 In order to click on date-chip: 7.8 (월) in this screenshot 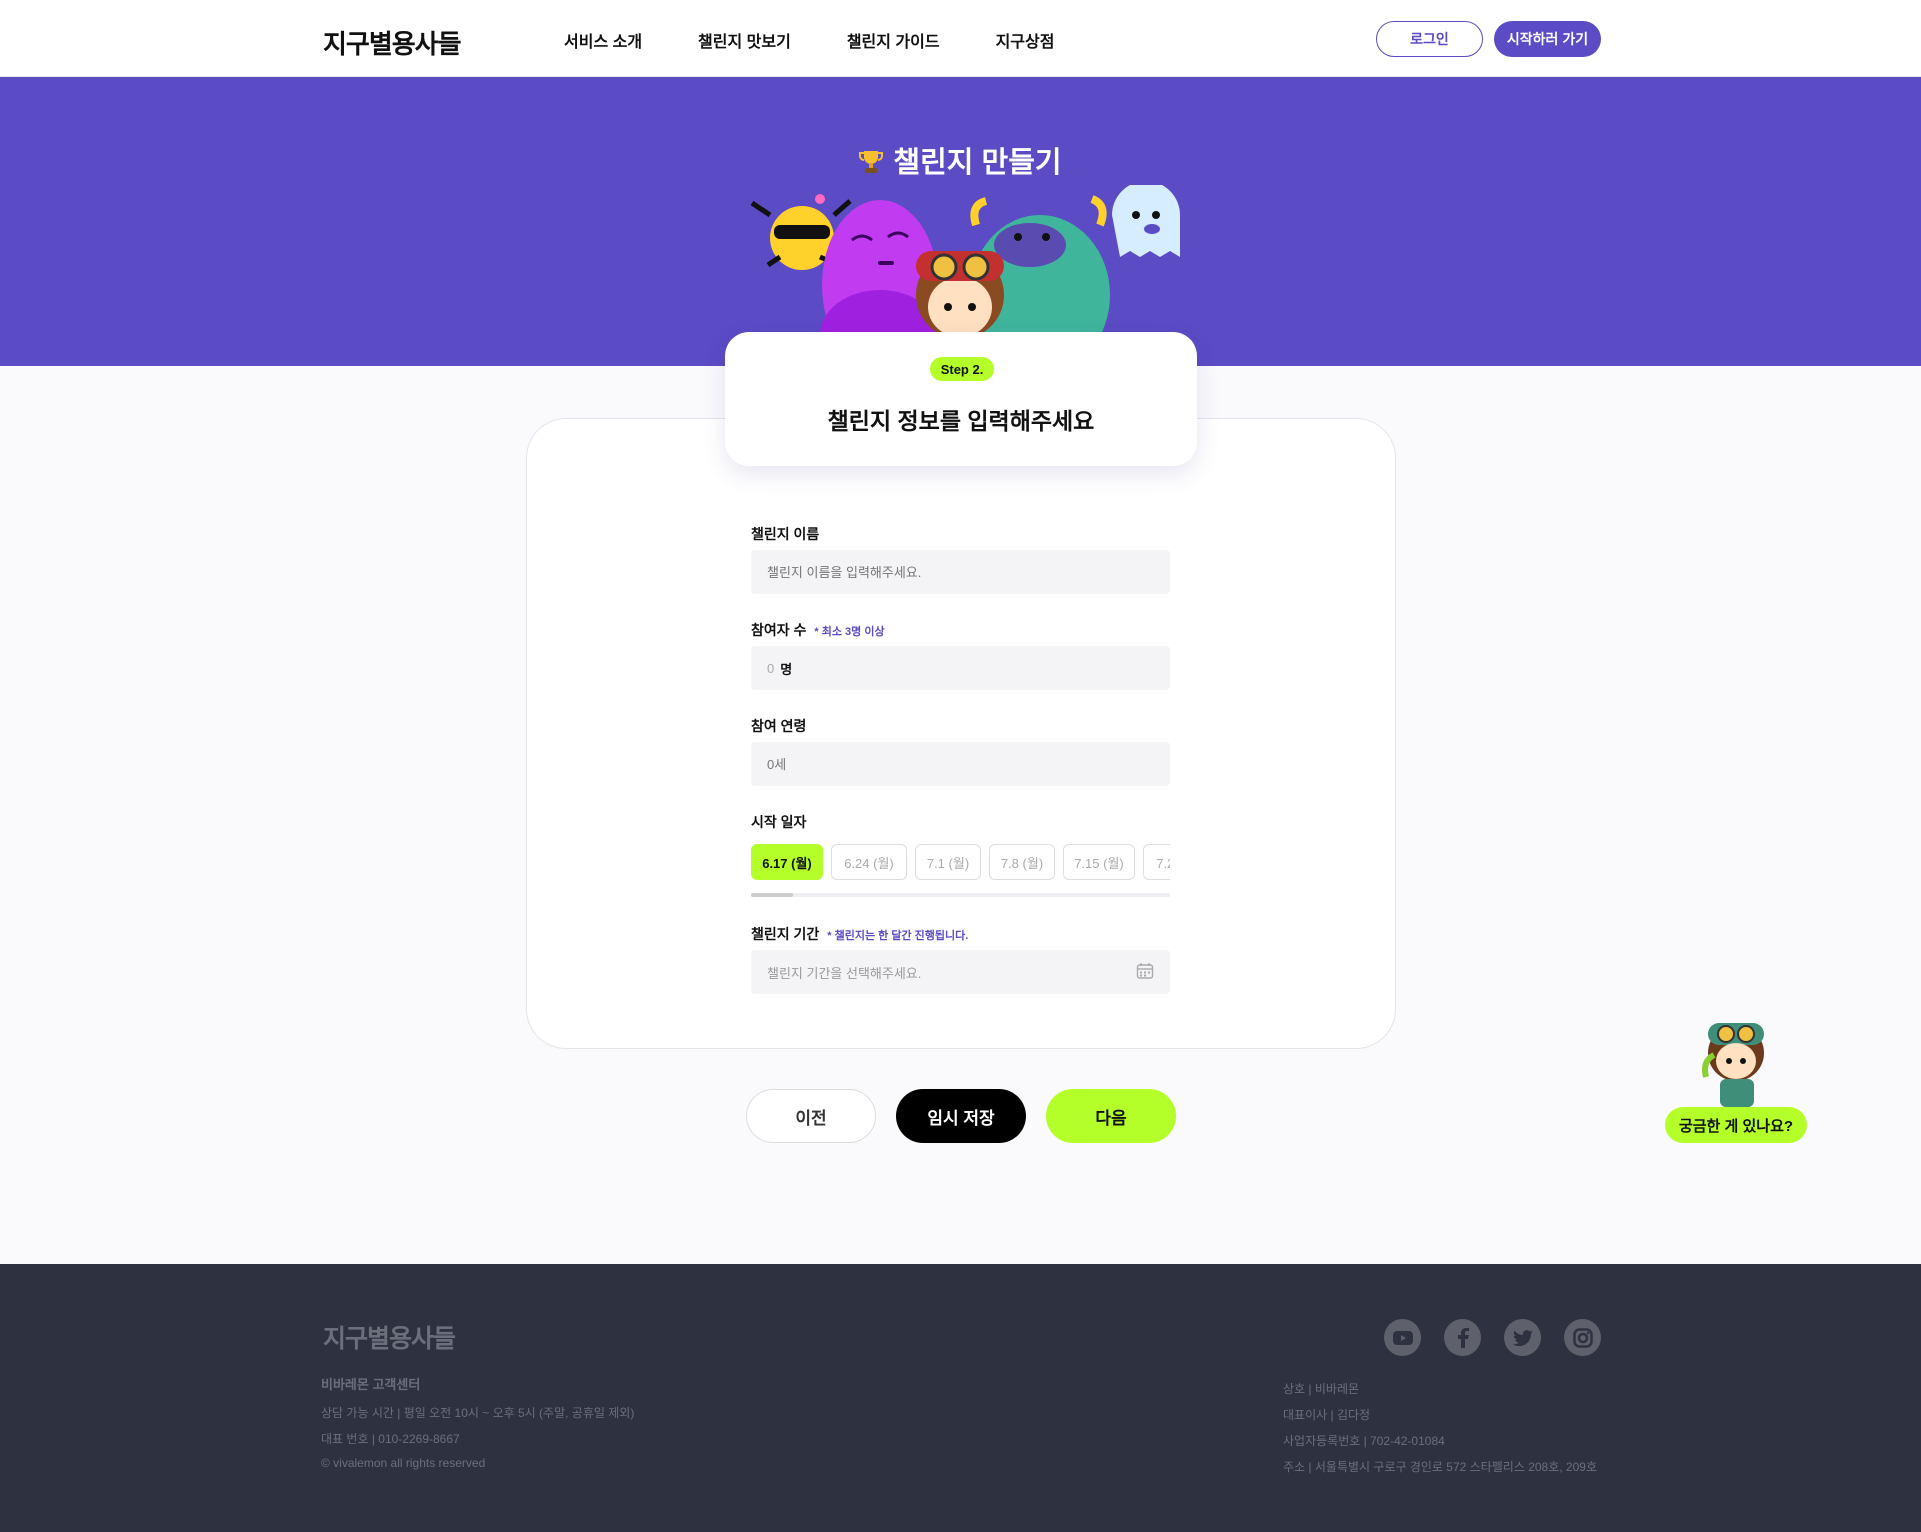, I will do `click(1022, 862)`.